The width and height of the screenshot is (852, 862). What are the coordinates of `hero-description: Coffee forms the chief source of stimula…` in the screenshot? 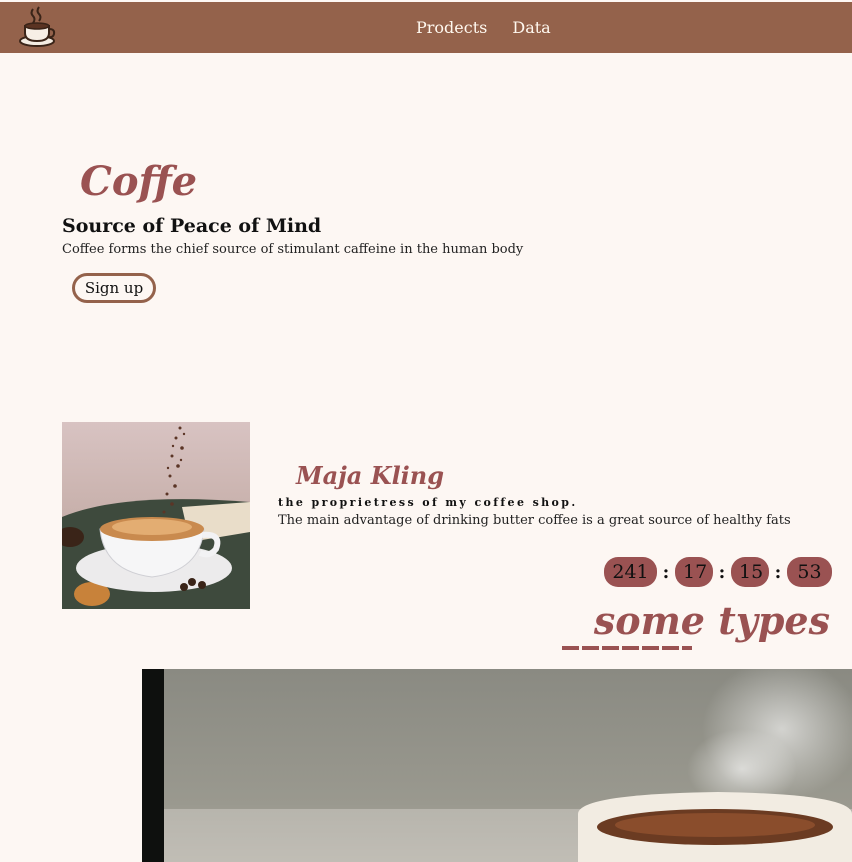 It's located at (293, 249).